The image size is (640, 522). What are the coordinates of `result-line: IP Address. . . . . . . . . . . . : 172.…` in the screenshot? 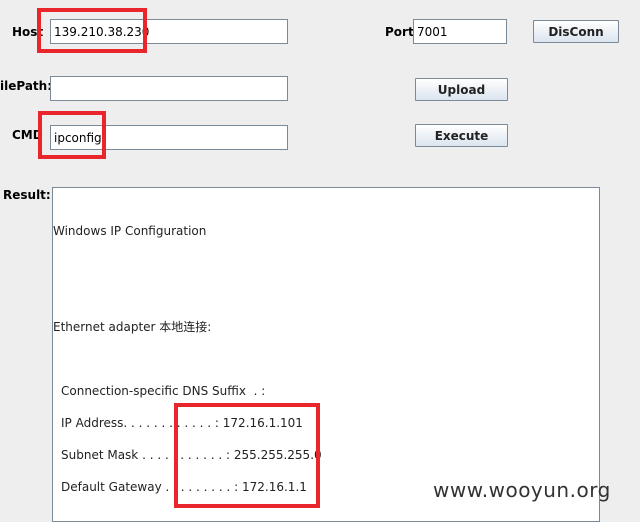 It's located at (182, 423).